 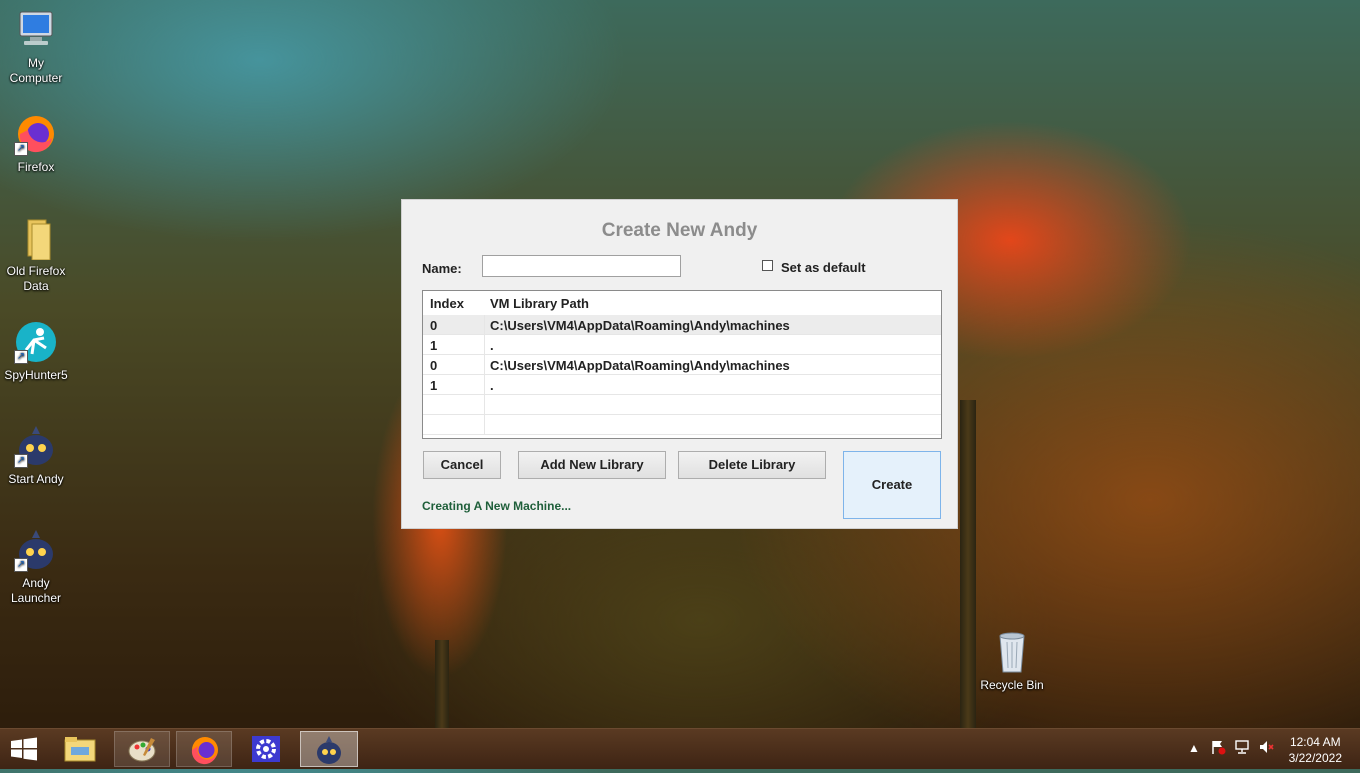 What do you see at coordinates (823, 267) in the screenshot?
I see `set-default-label: Set as default` at bounding box center [823, 267].